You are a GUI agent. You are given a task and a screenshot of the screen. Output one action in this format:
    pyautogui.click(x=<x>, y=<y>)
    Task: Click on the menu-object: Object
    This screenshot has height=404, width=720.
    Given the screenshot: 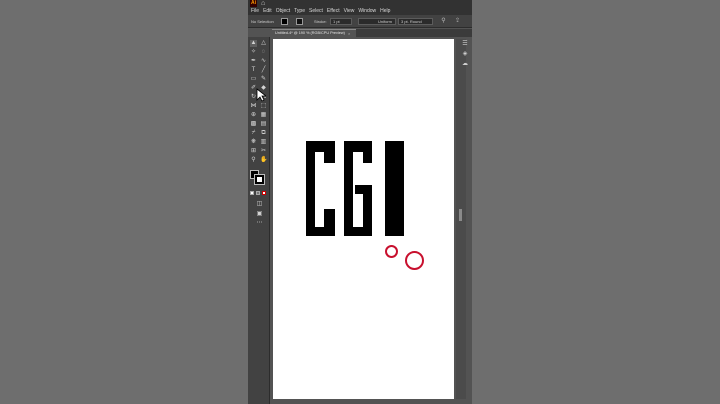 What is the action you would take?
    pyautogui.click(x=283, y=11)
    